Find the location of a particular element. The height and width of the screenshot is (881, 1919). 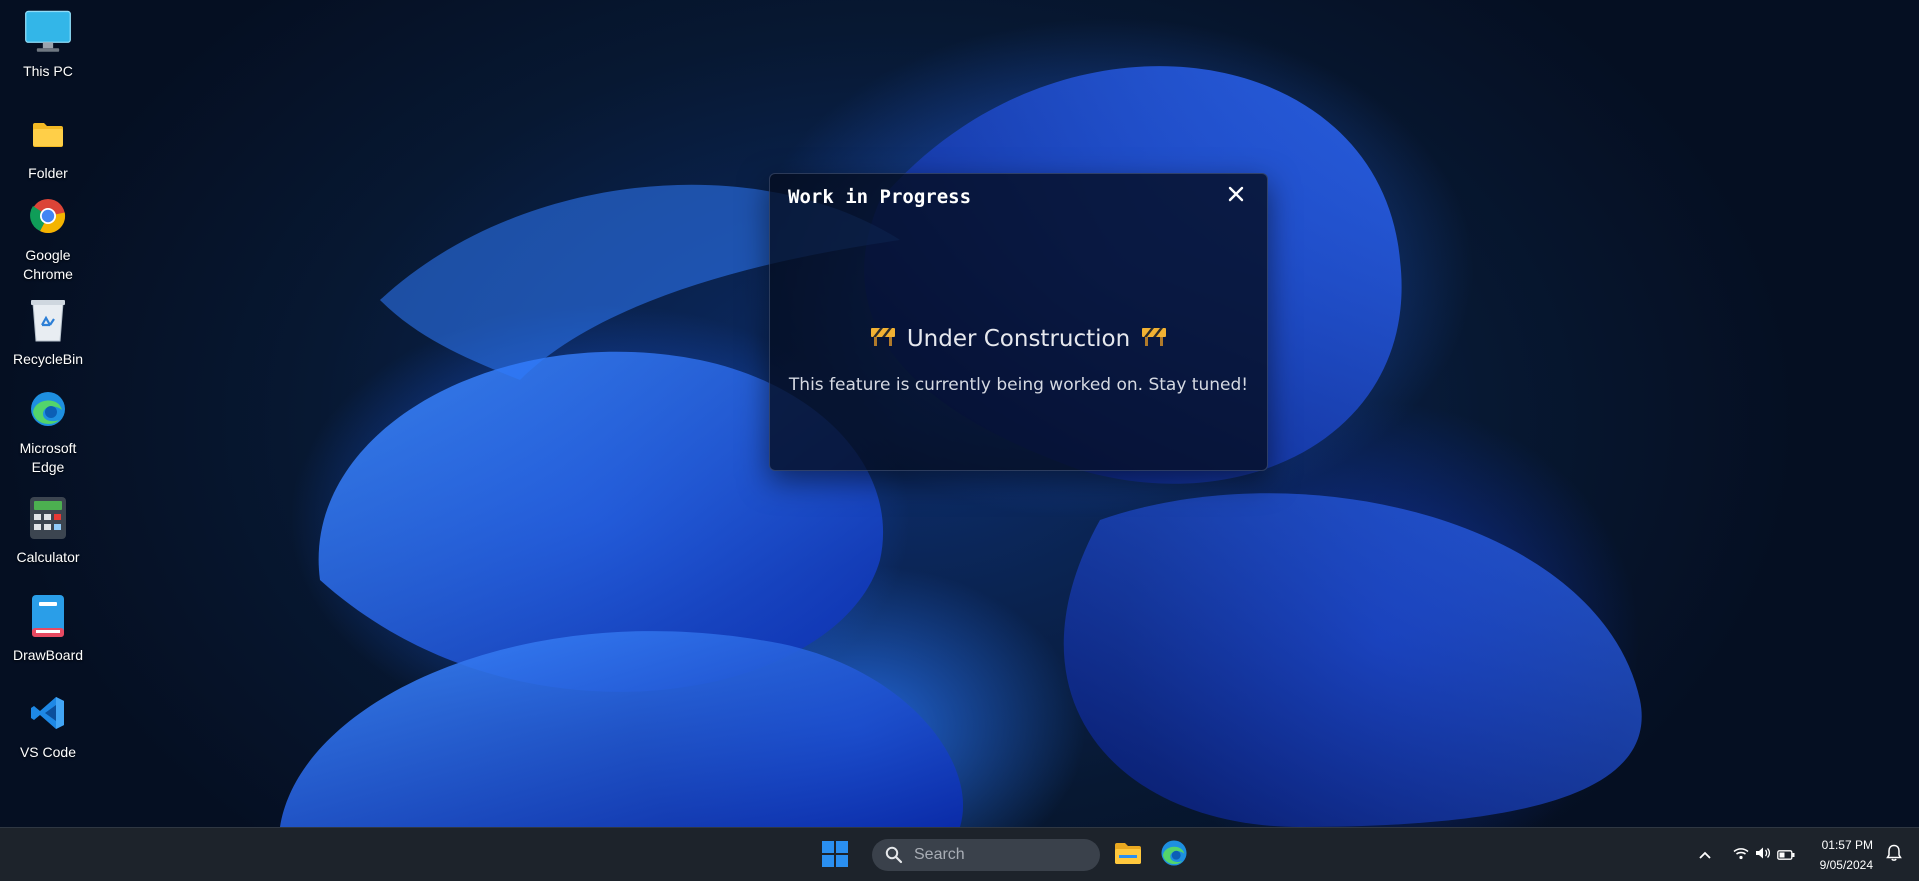

search-input is located at coordinates (999, 854).